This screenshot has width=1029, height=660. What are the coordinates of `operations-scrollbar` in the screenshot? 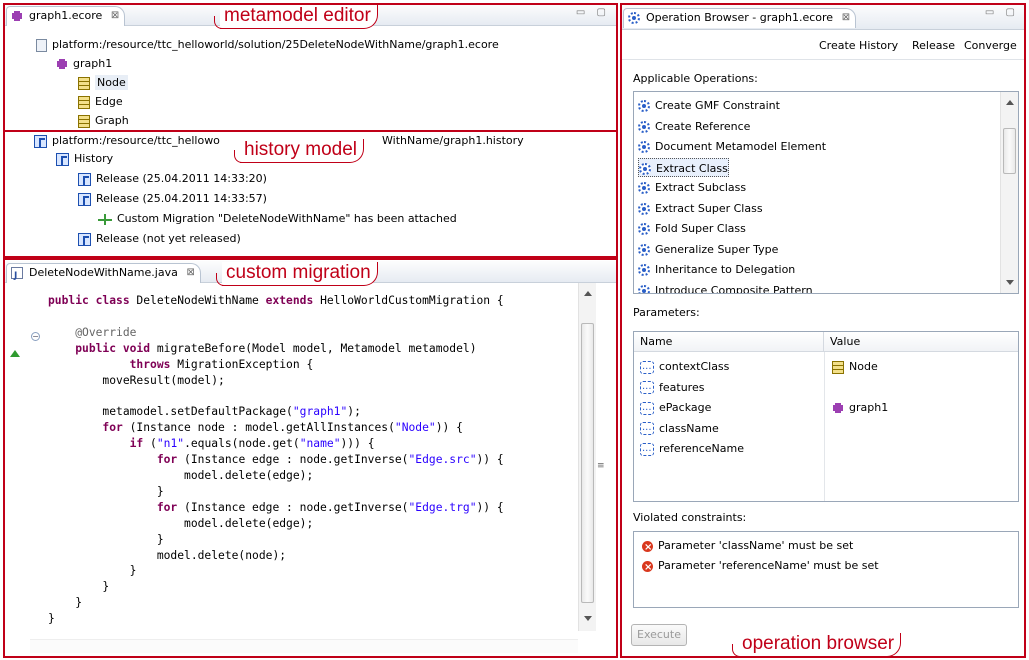 It's located at (1009, 192).